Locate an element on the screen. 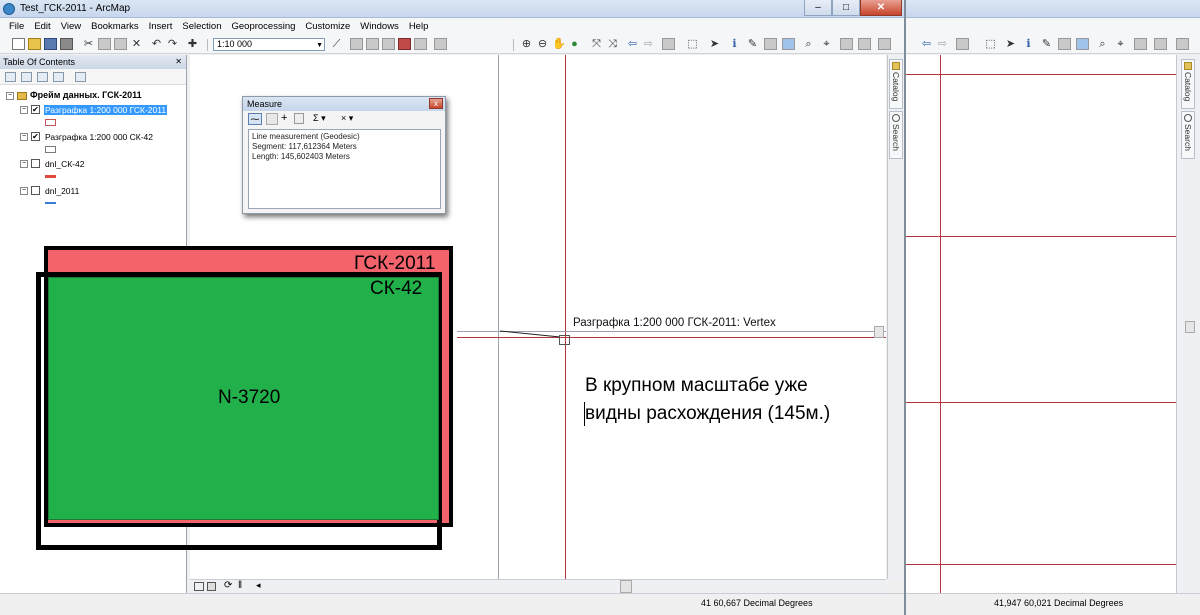 This screenshot has height=615, width=1200. back-extent-icon: ⇦ is located at coordinates (632, 44).